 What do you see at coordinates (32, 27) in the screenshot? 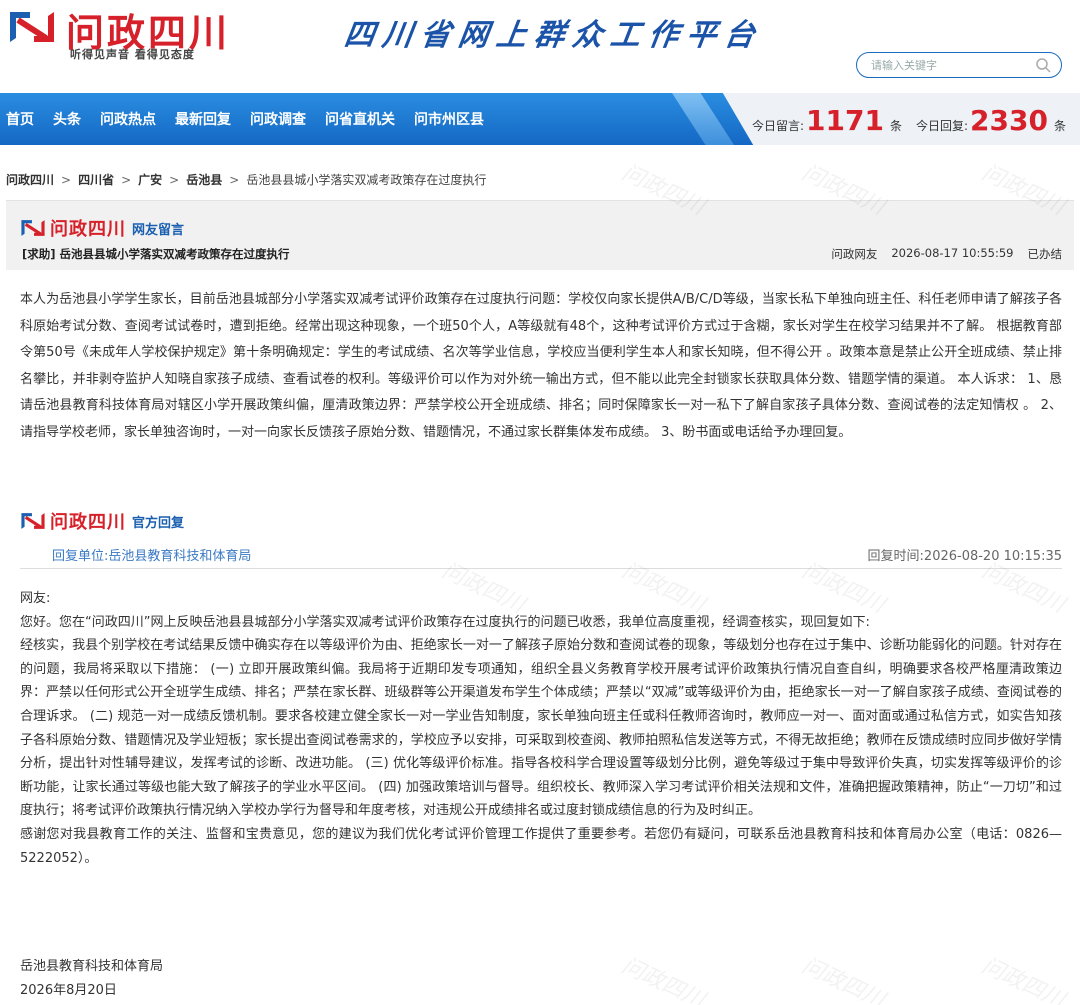
I see `site-logo-icon` at bounding box center [32, 27].